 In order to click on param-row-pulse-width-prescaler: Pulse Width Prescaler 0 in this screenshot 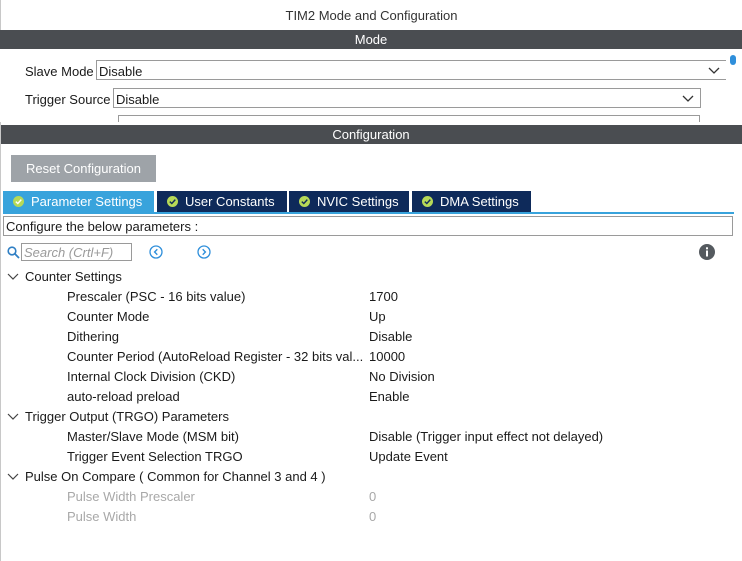, I will do `click(370, 499)`.